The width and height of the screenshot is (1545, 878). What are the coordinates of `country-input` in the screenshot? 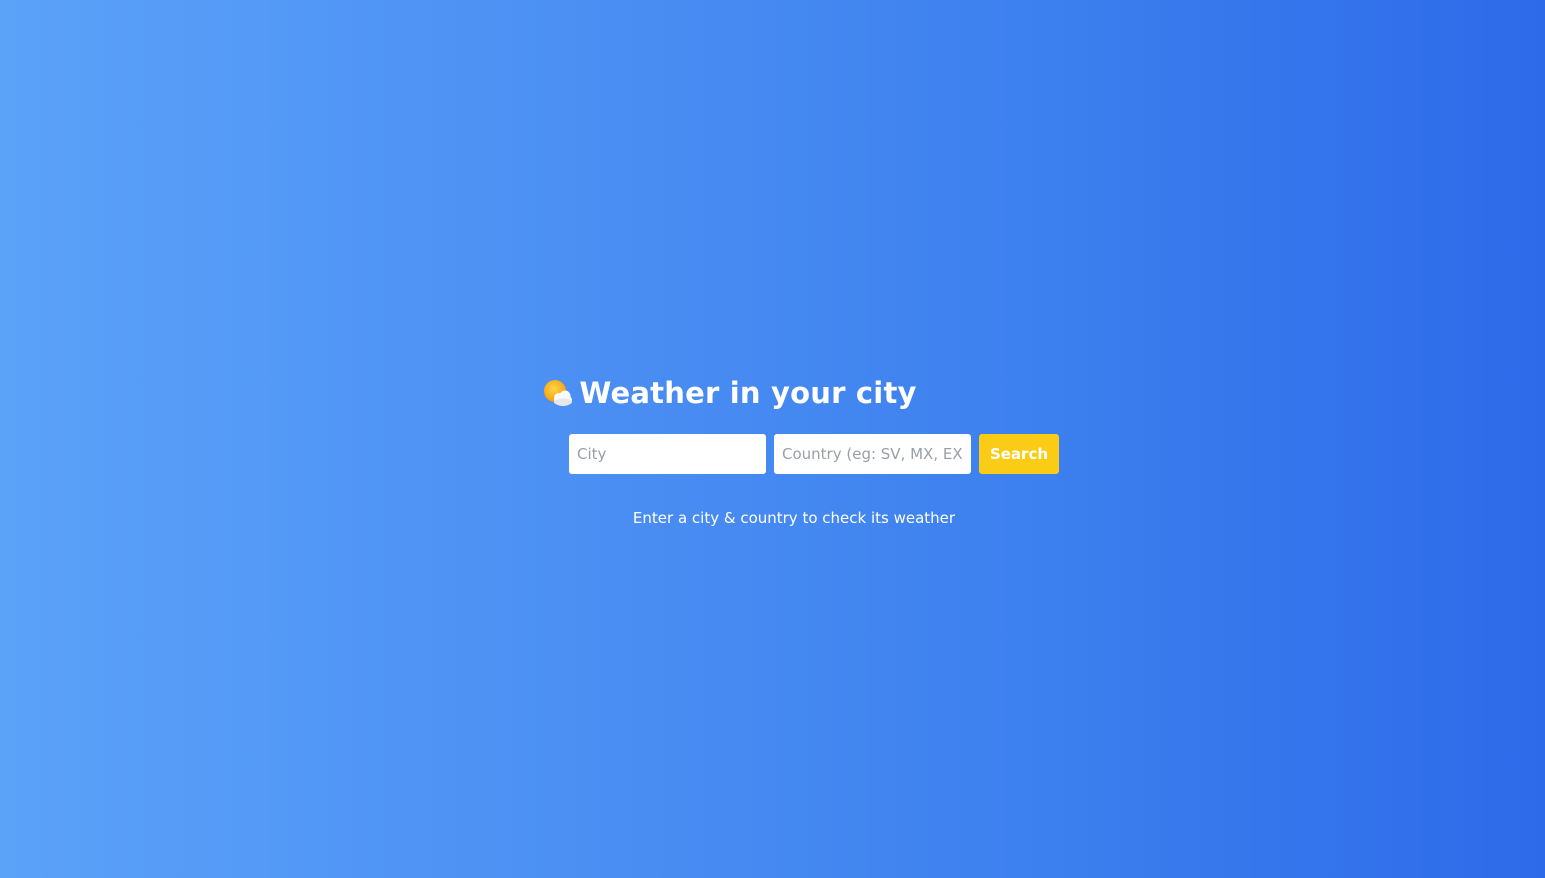 It's located at (872, 454).